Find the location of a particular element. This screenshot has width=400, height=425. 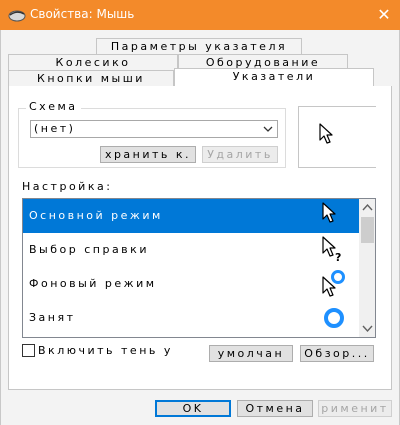

busy-cursor-icon is located at coordinates (334, 318).